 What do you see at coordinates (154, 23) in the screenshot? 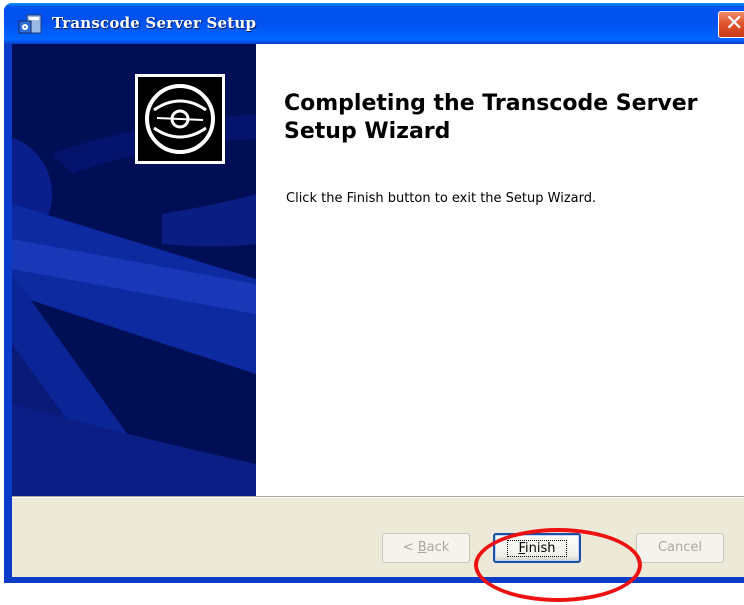
I see `window-title: Transcode Server Setup` at bounding box center [154, 23].